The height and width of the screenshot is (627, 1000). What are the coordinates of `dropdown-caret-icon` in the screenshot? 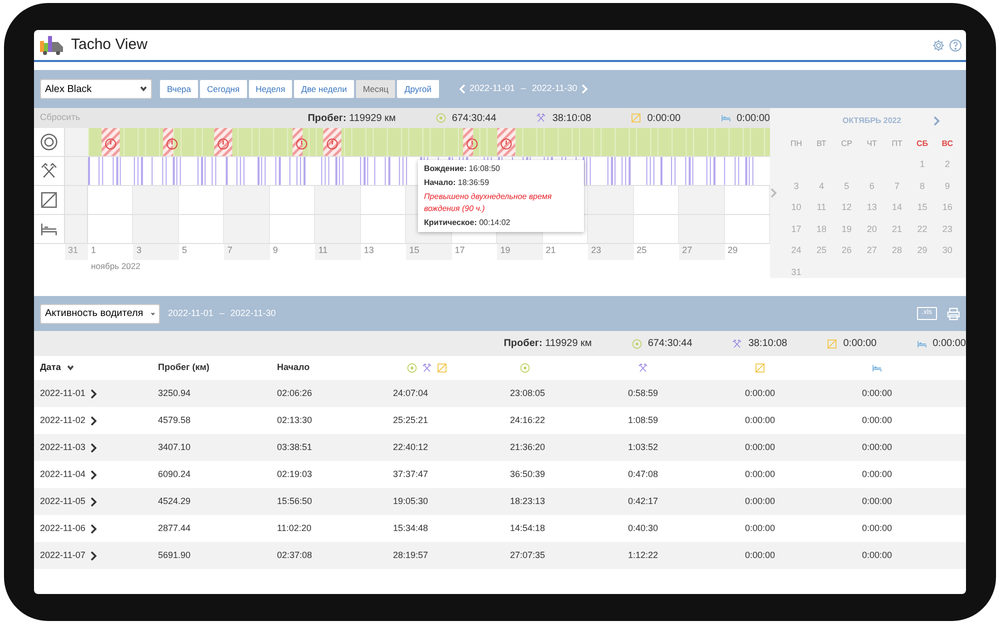 It's located at (143, 89).